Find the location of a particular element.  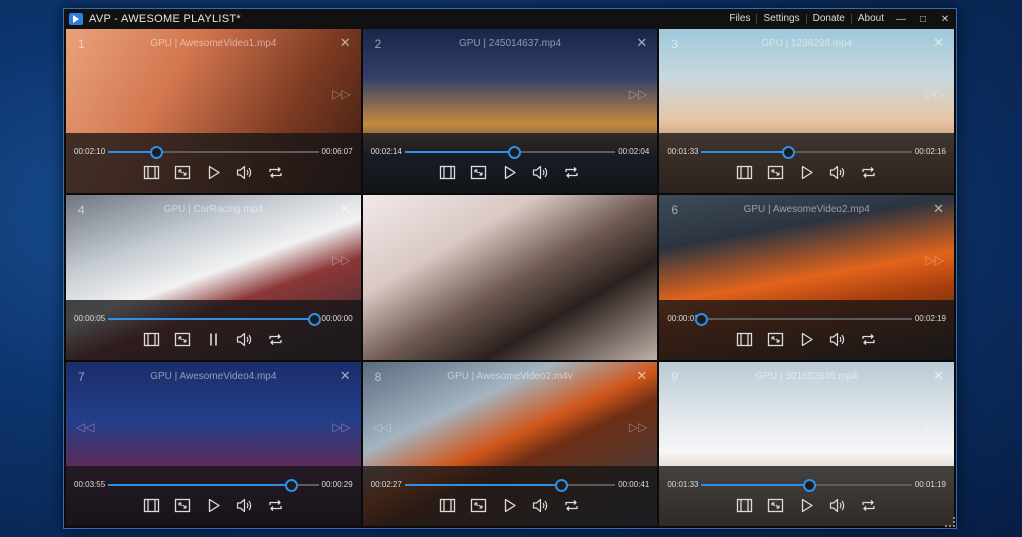

maximize-icon: □ is located at coordinates (923, 19).